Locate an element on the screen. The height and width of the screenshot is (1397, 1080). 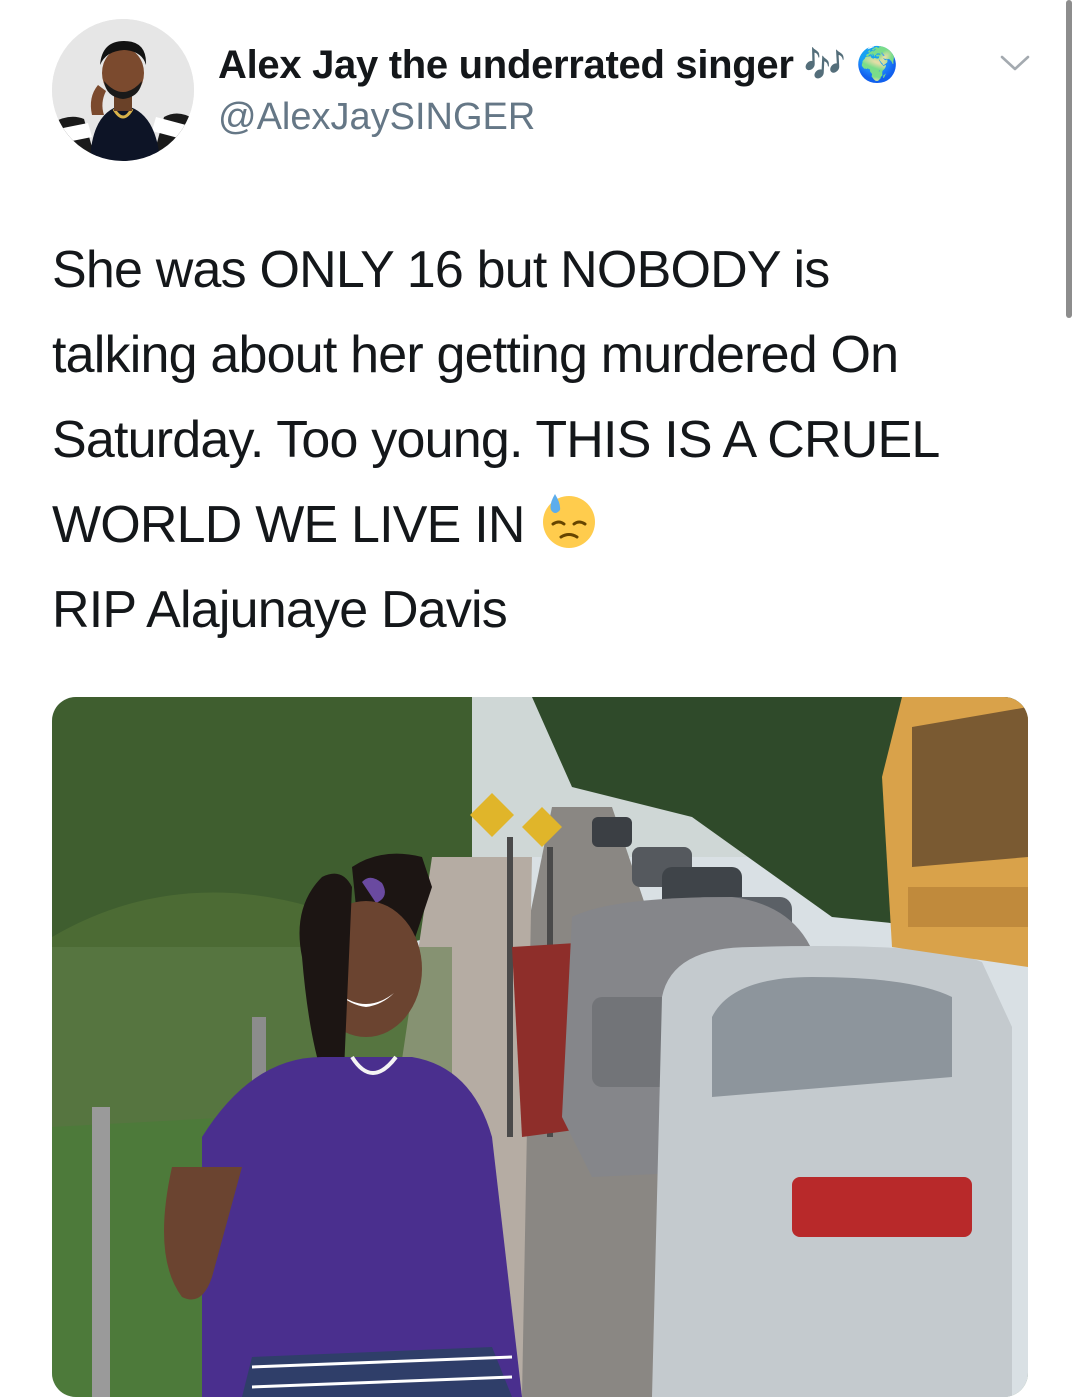
display-name-text: Alex Jay the underrated singer is located at coordinates (506, 64).